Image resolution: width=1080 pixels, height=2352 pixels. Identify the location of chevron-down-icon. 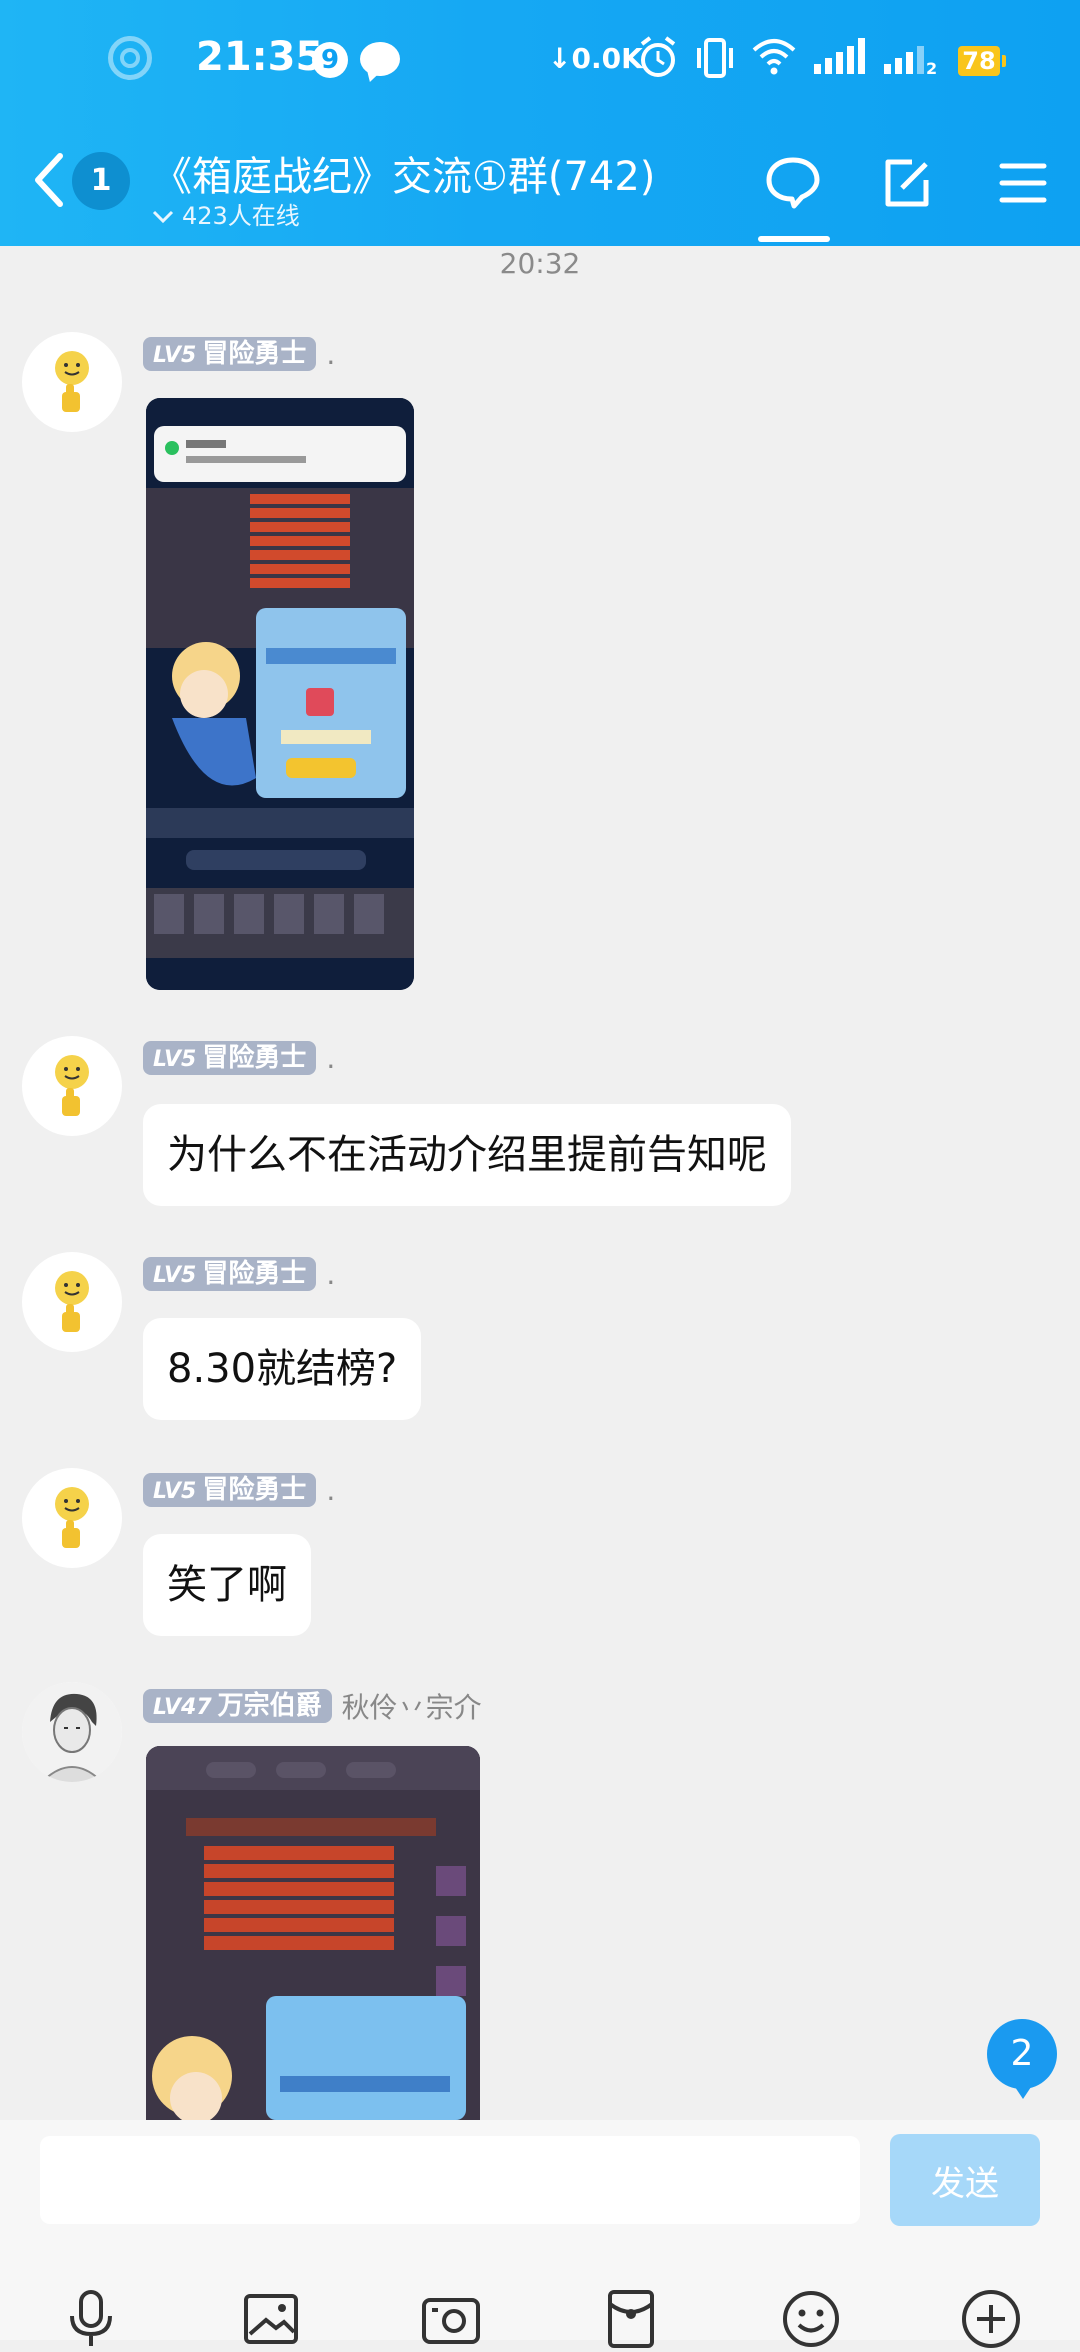
(163, 217).